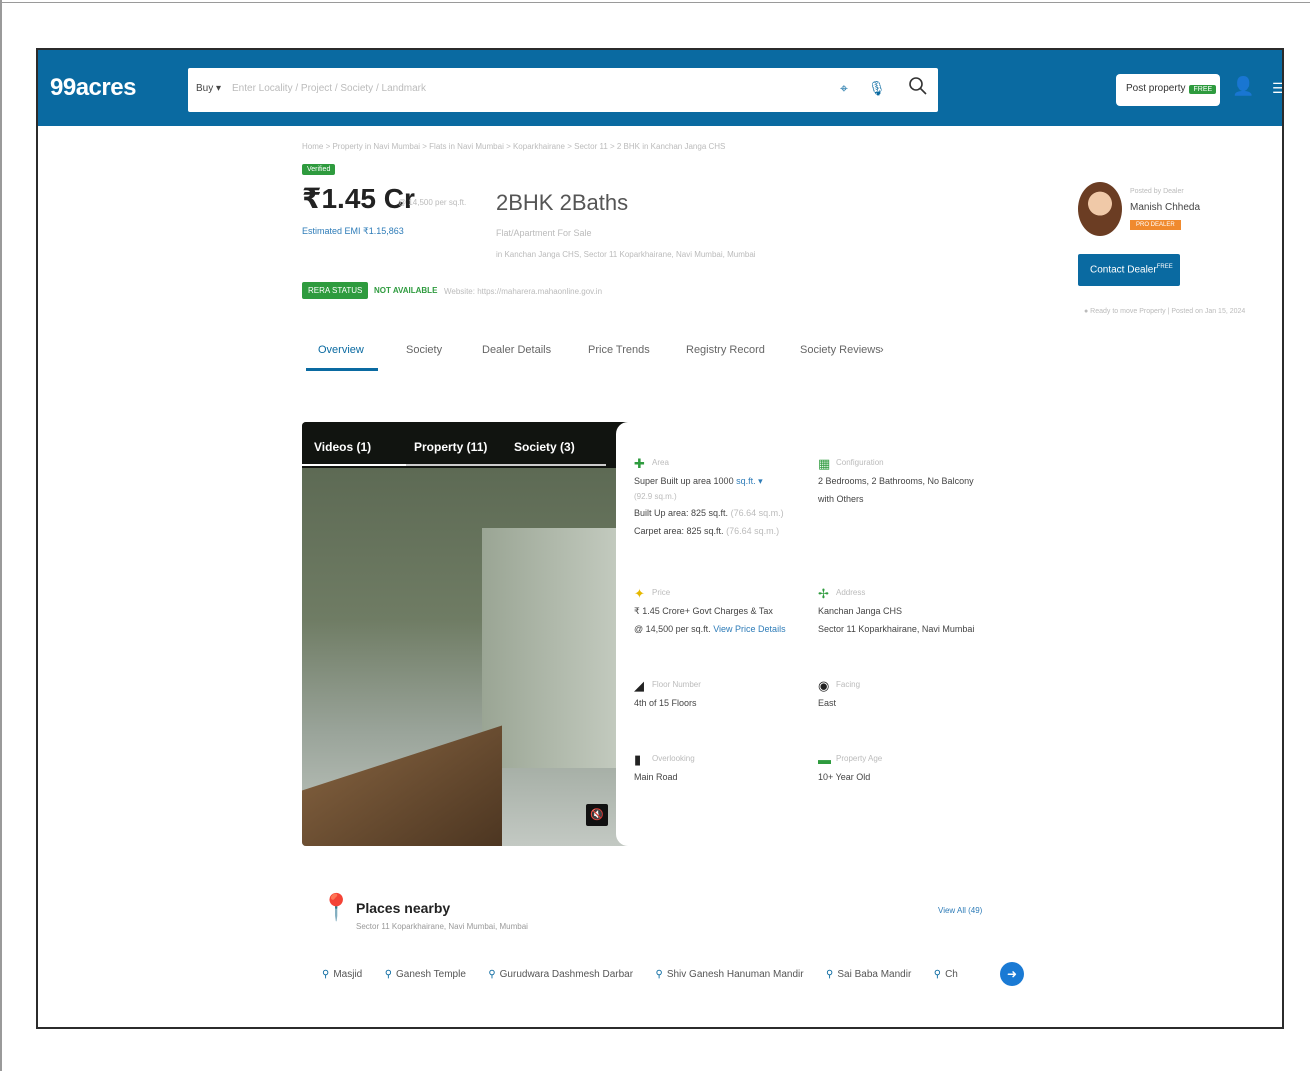 The width and height of the screenshot is (1310, 1071). What do you see at coordinates (672, 629) in the screenshot?
I see `price-rate: @ 14,500 per sq.ft.` at bounding box center [672, 629].